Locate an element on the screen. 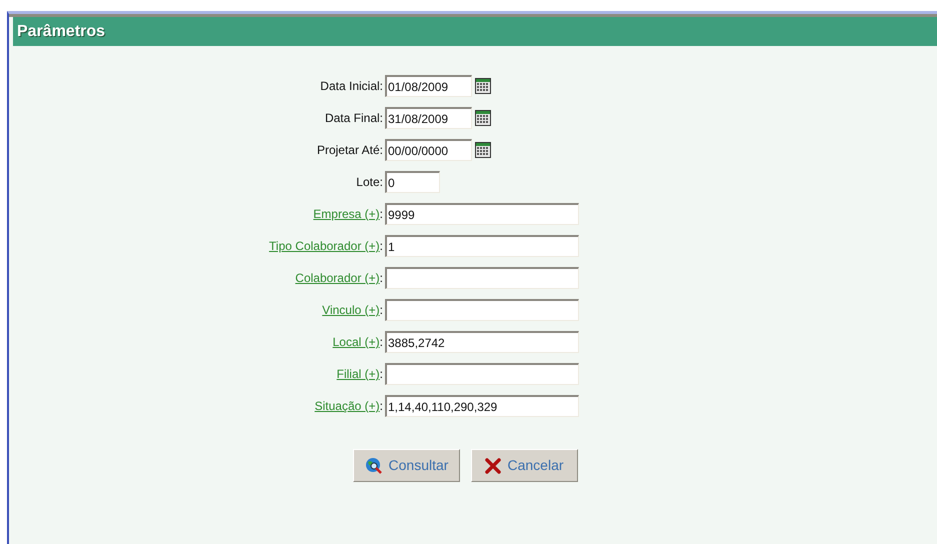 The image size is (937, 544). input-field: 0 is located at coordinates (412, 182).